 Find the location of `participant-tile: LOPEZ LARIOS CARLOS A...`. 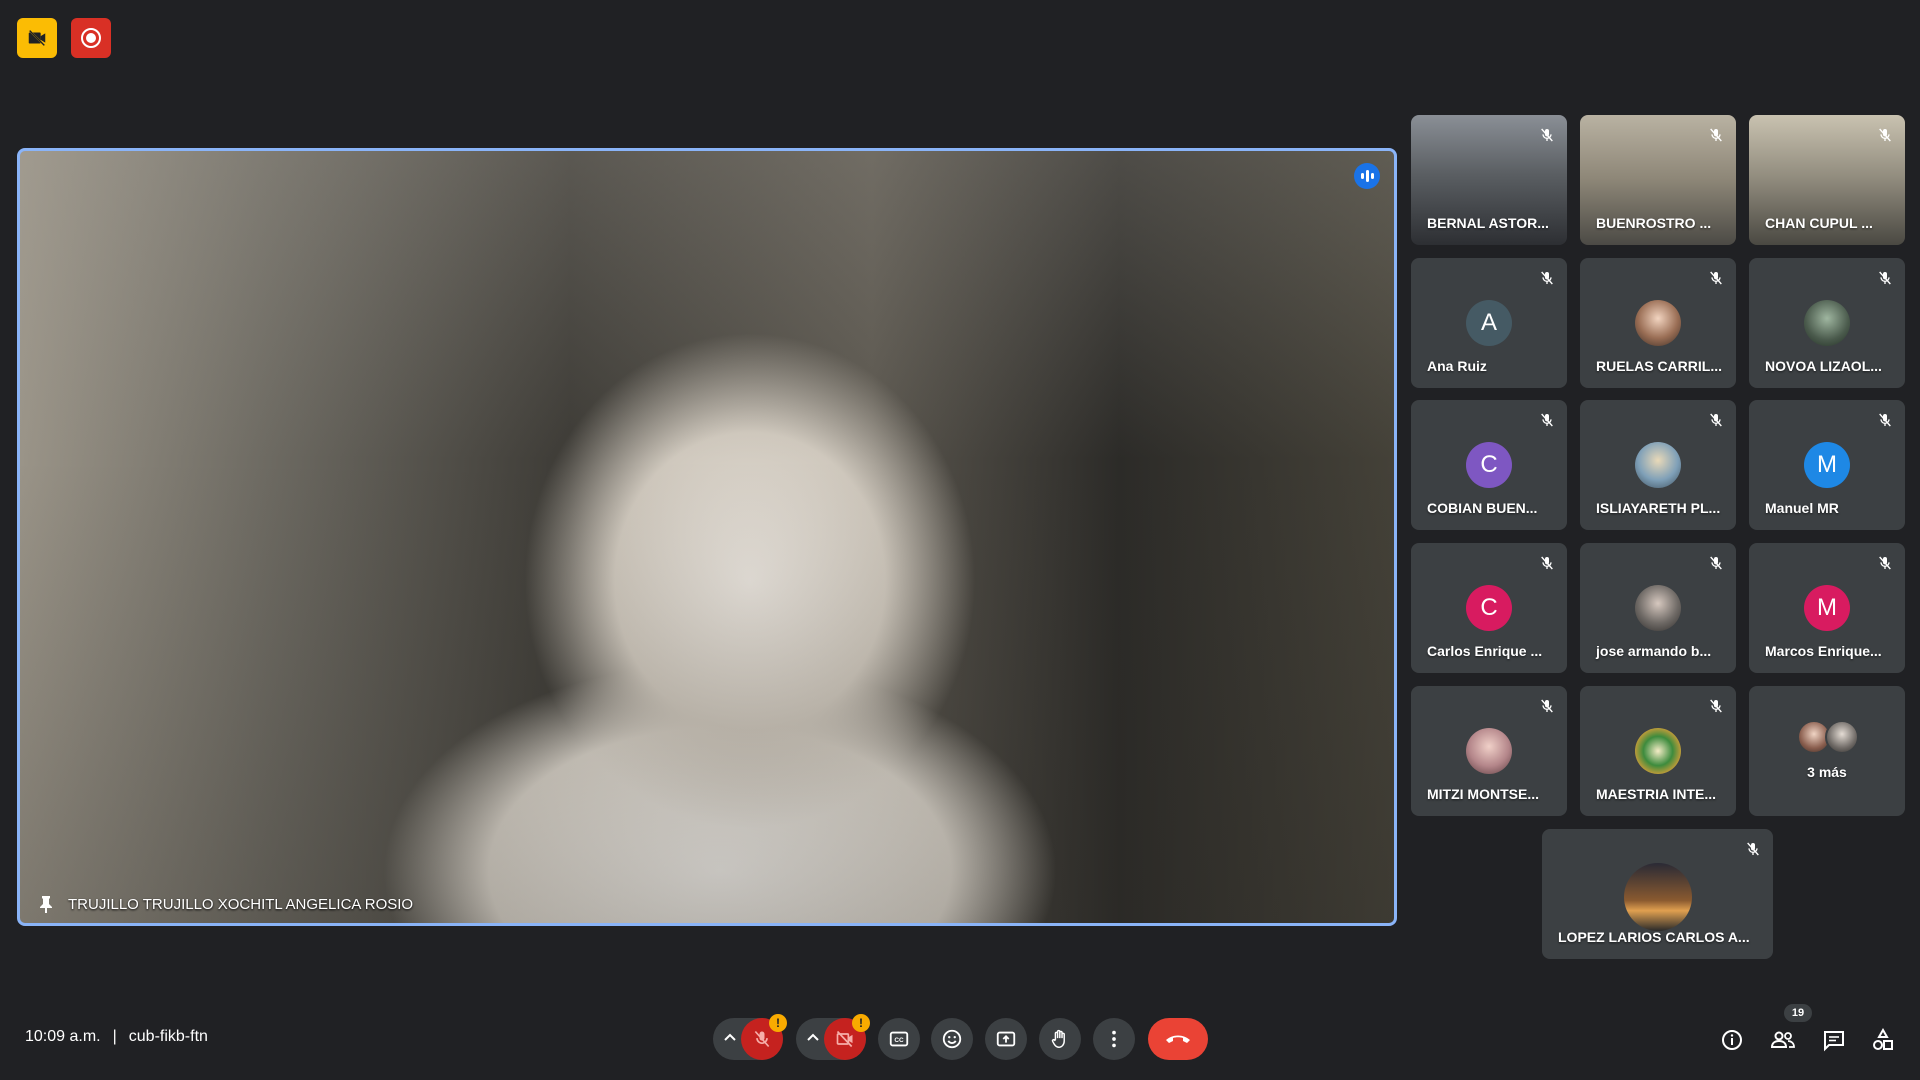

participant-tile: LOPEZ LARIOS CARLOS A... is located at coordinates (1657, 894).